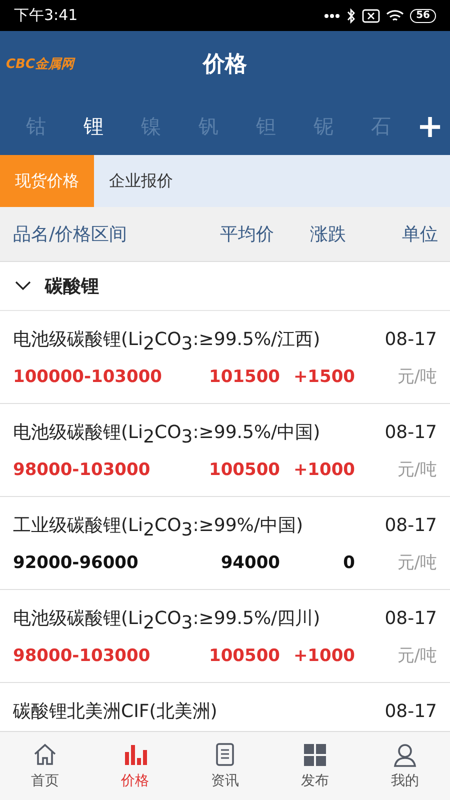 This screenshot has width=450, height=800. What do you see at coordinates (247, 234) in the screenshot?
I see `column-header: 平均价` at bounding box center [247, 234].